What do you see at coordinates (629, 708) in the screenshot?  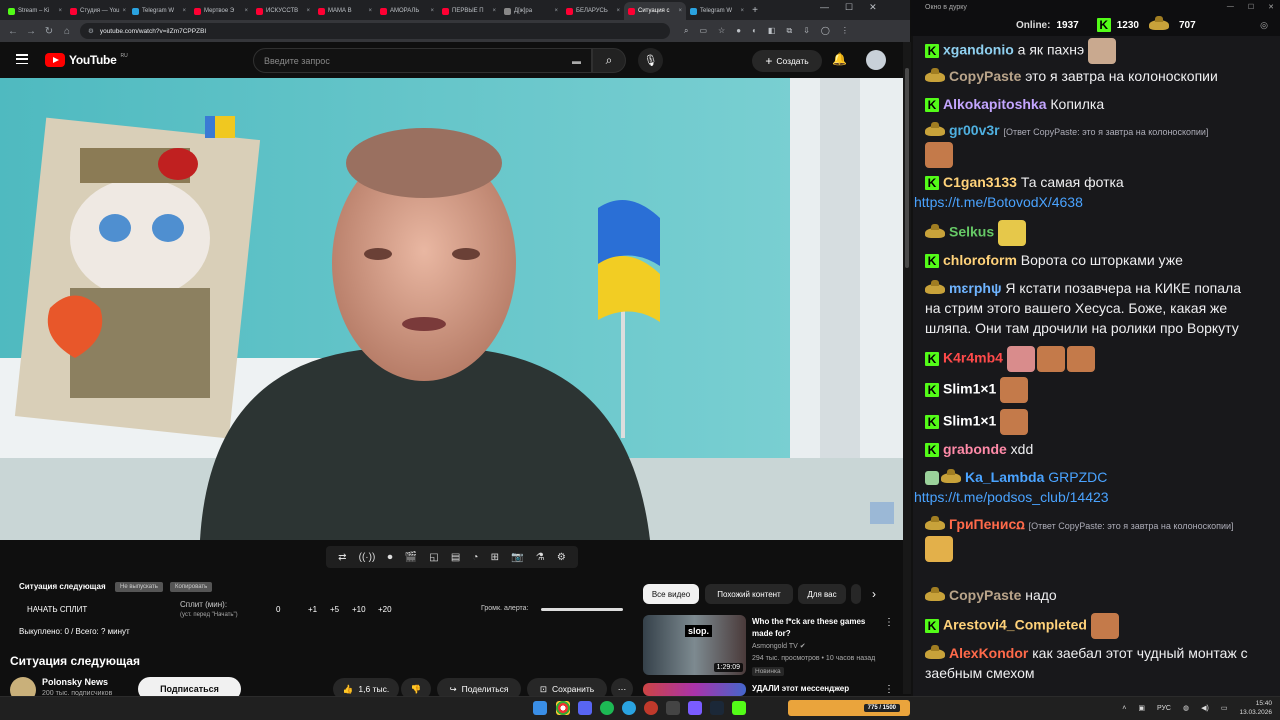 I see `telegram-icon` at bounding box center [629, 708].